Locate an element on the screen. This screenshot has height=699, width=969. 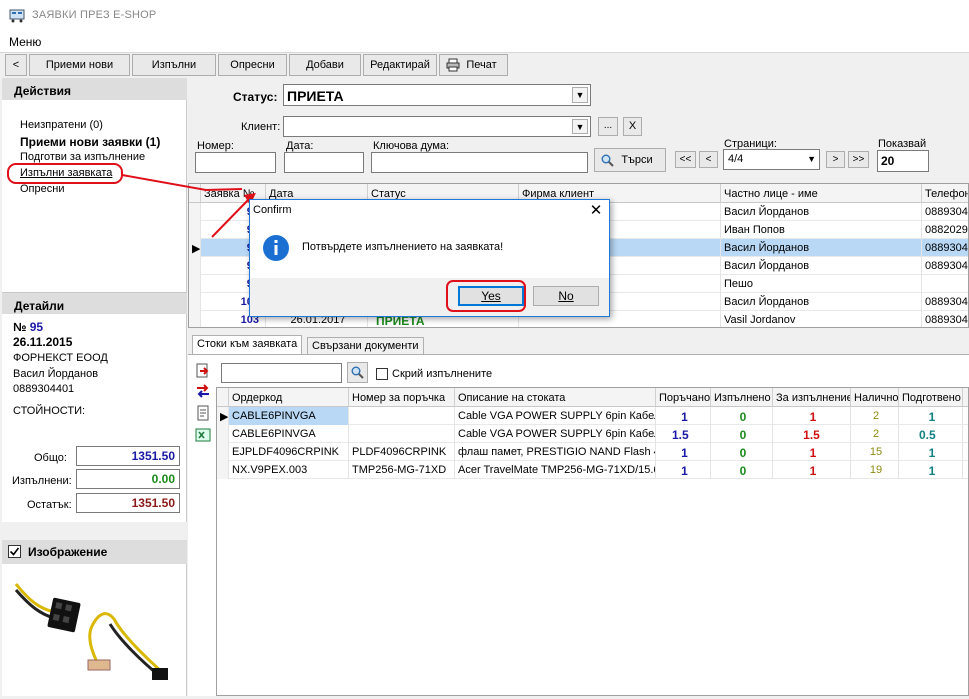
table-cell: 2 is located at coordinates (875, 416).